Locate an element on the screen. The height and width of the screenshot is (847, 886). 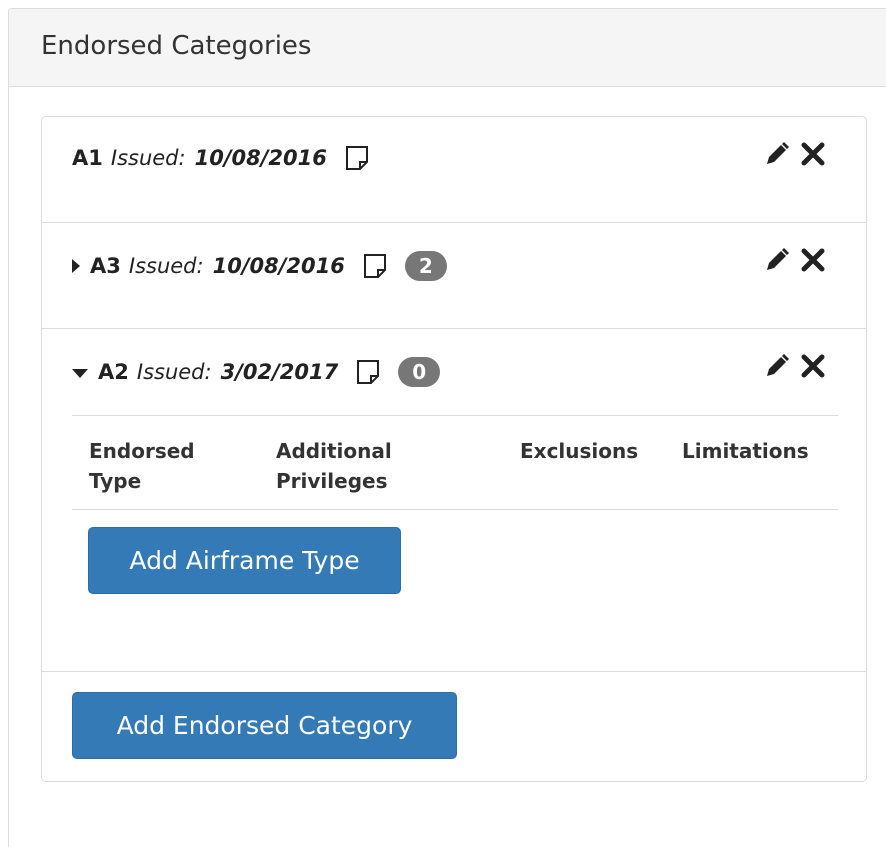
category-code: A2 is located at coordinates (113, 372).